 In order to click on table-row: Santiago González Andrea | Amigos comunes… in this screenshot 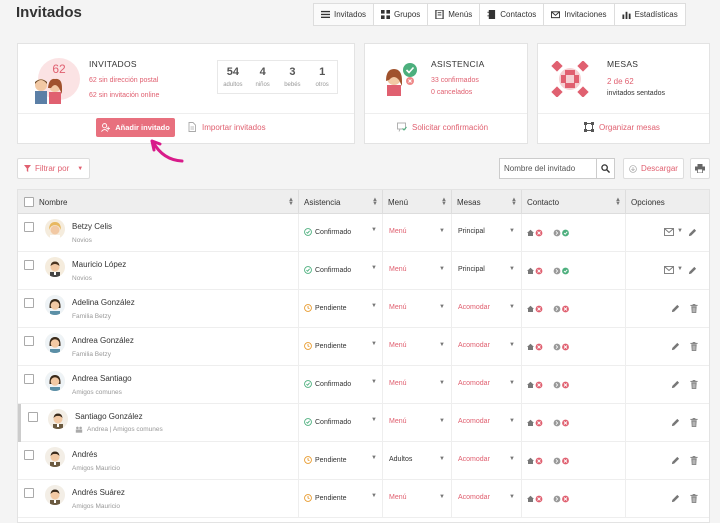, I will do `click(363, 423)`.